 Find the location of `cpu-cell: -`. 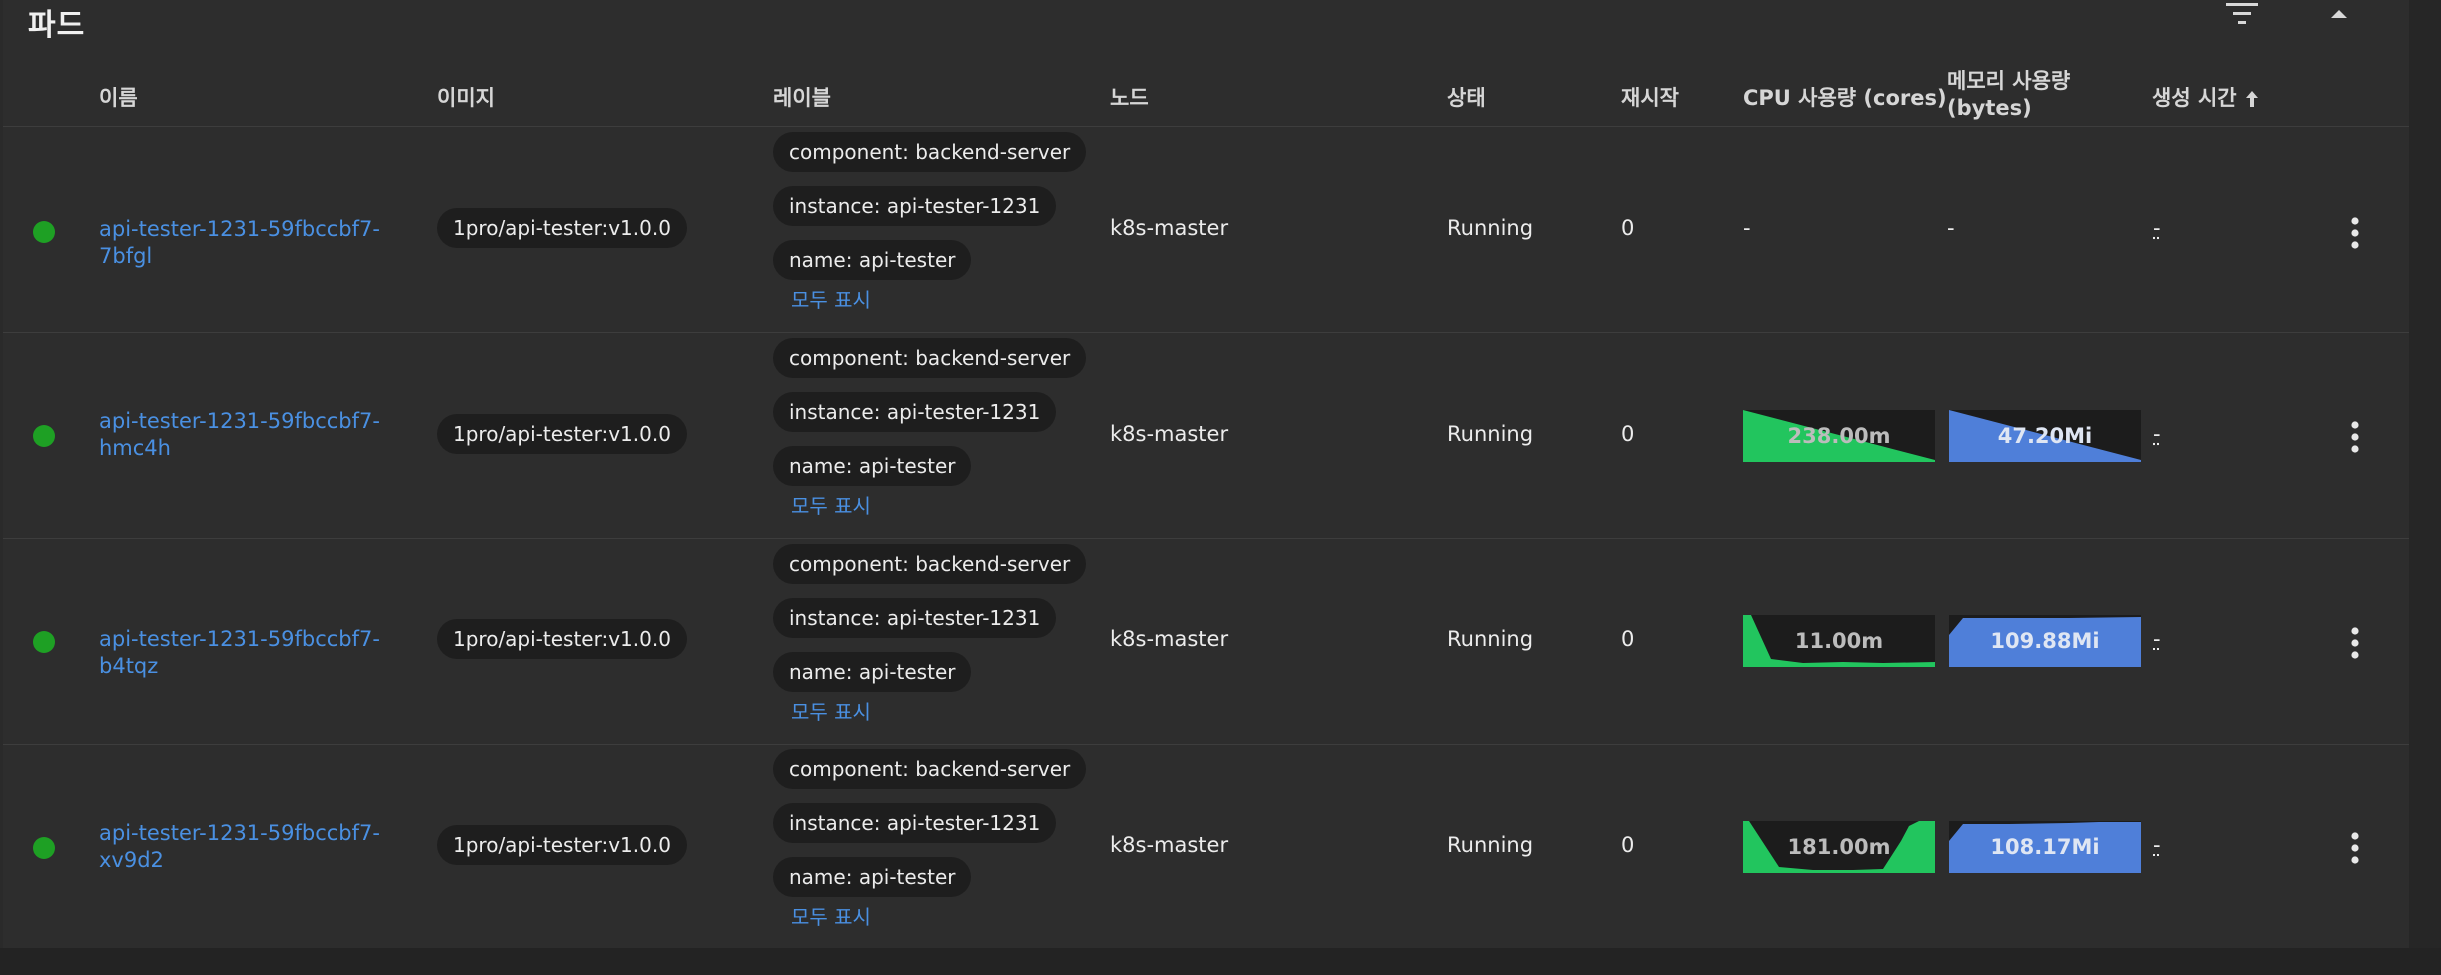

cpu-cell: - is located at coordinates (1747, 228).